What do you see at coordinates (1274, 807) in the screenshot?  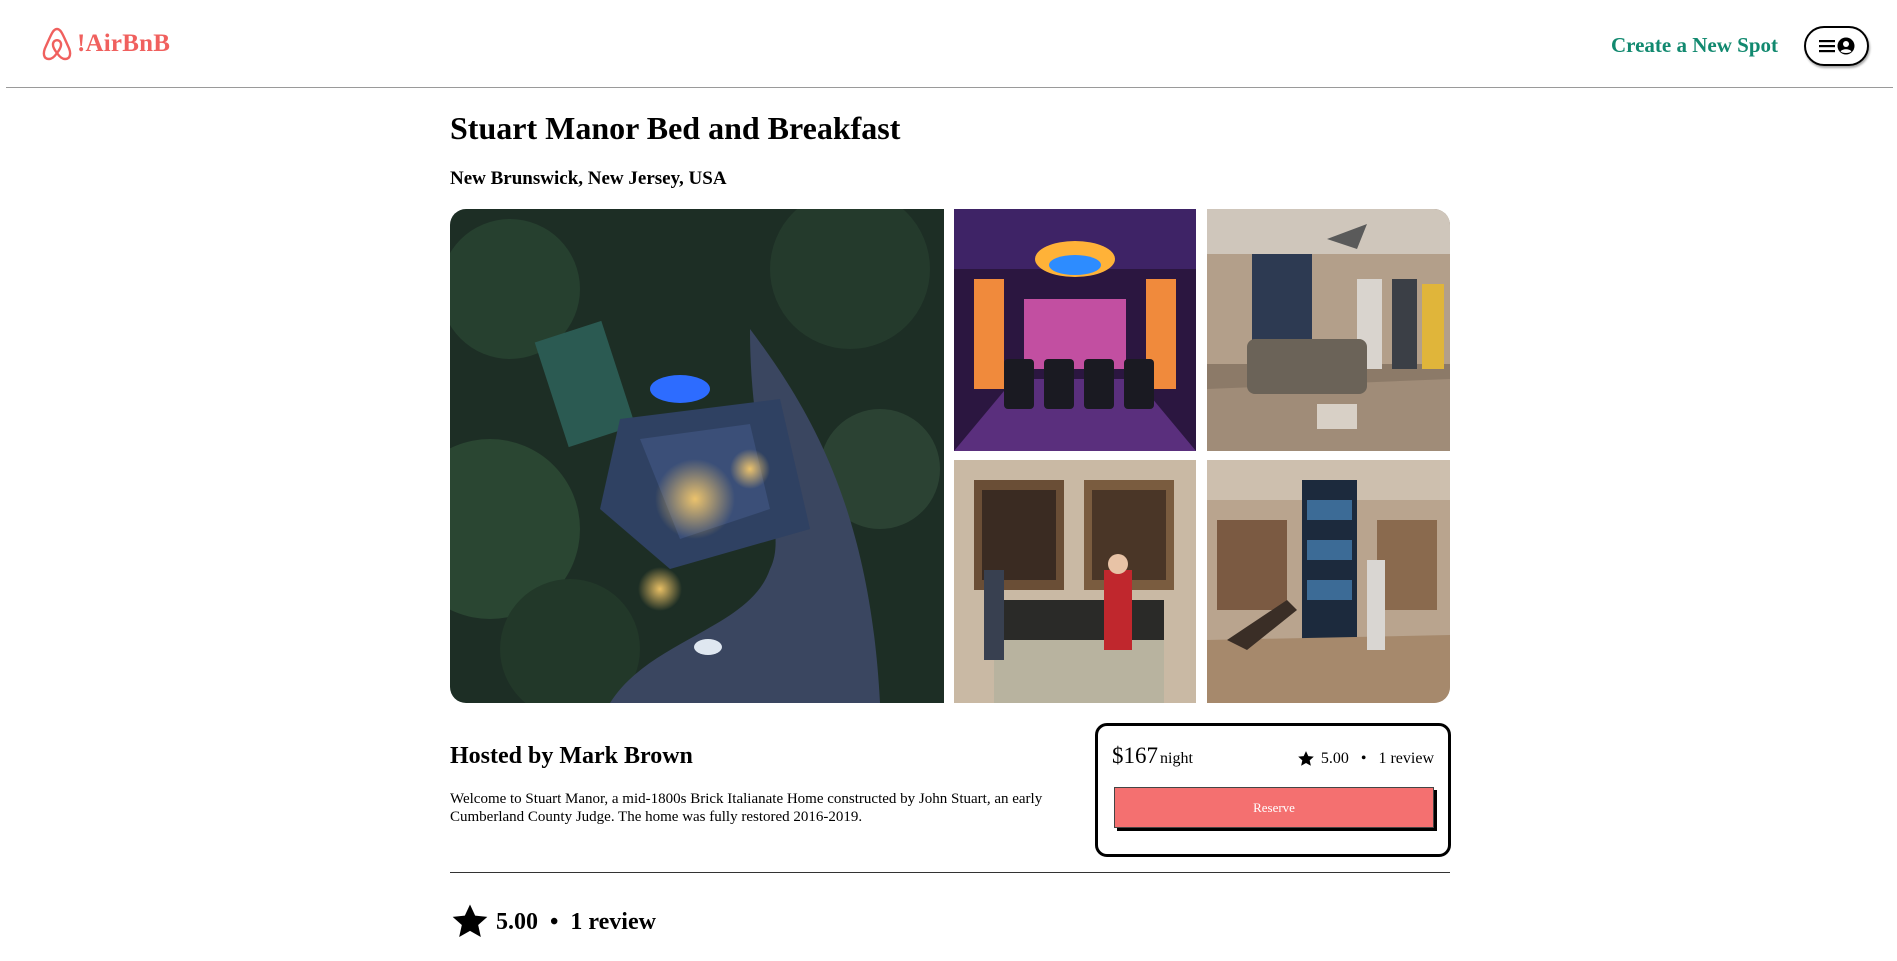 I see `reserve-button: Reserve` at bounding box center [1274, 807].